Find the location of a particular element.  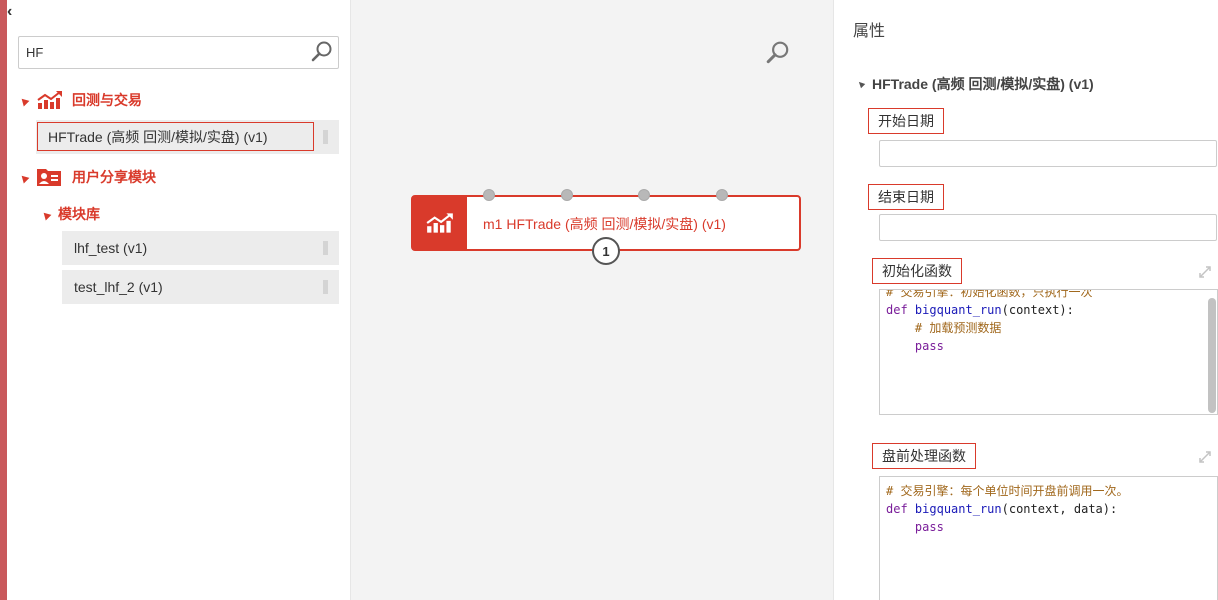

left-accent-bar is located at coordinates (3, 300).